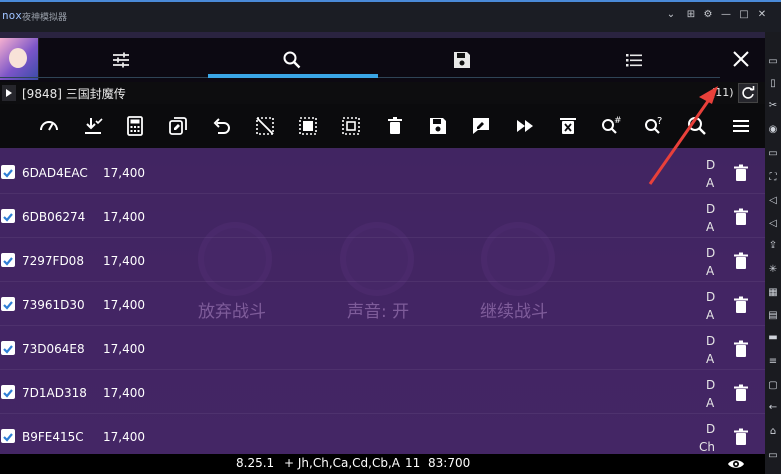 This screenshot has height=474, width=781. What do you see at coordinates (741, 126) in the screenshot?
I see `menu-button` at bounding box center [741, 126].